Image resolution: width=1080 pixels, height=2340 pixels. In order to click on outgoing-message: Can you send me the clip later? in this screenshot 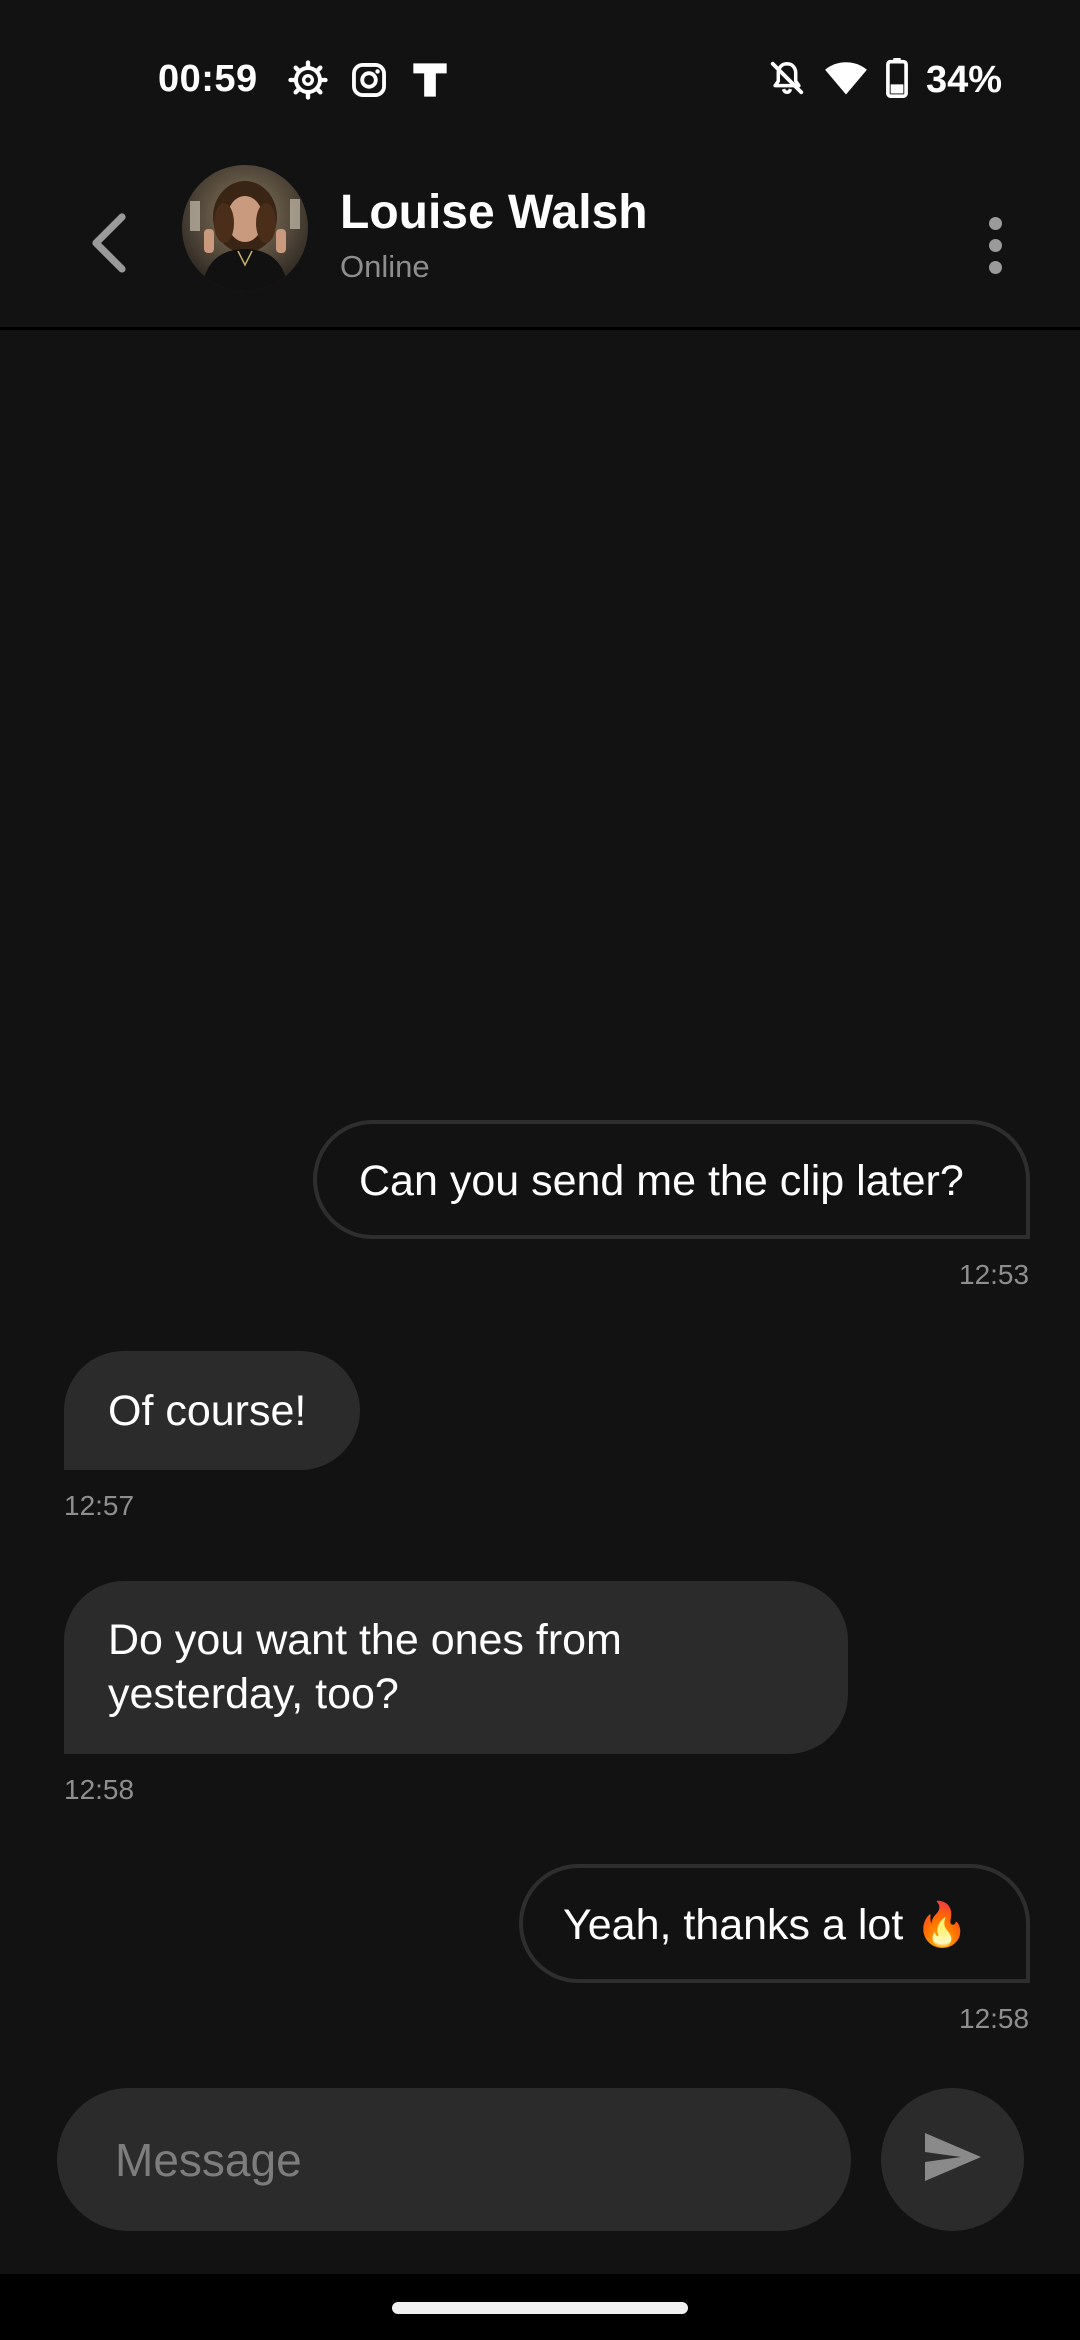, I will do `click(671, 1179)`.